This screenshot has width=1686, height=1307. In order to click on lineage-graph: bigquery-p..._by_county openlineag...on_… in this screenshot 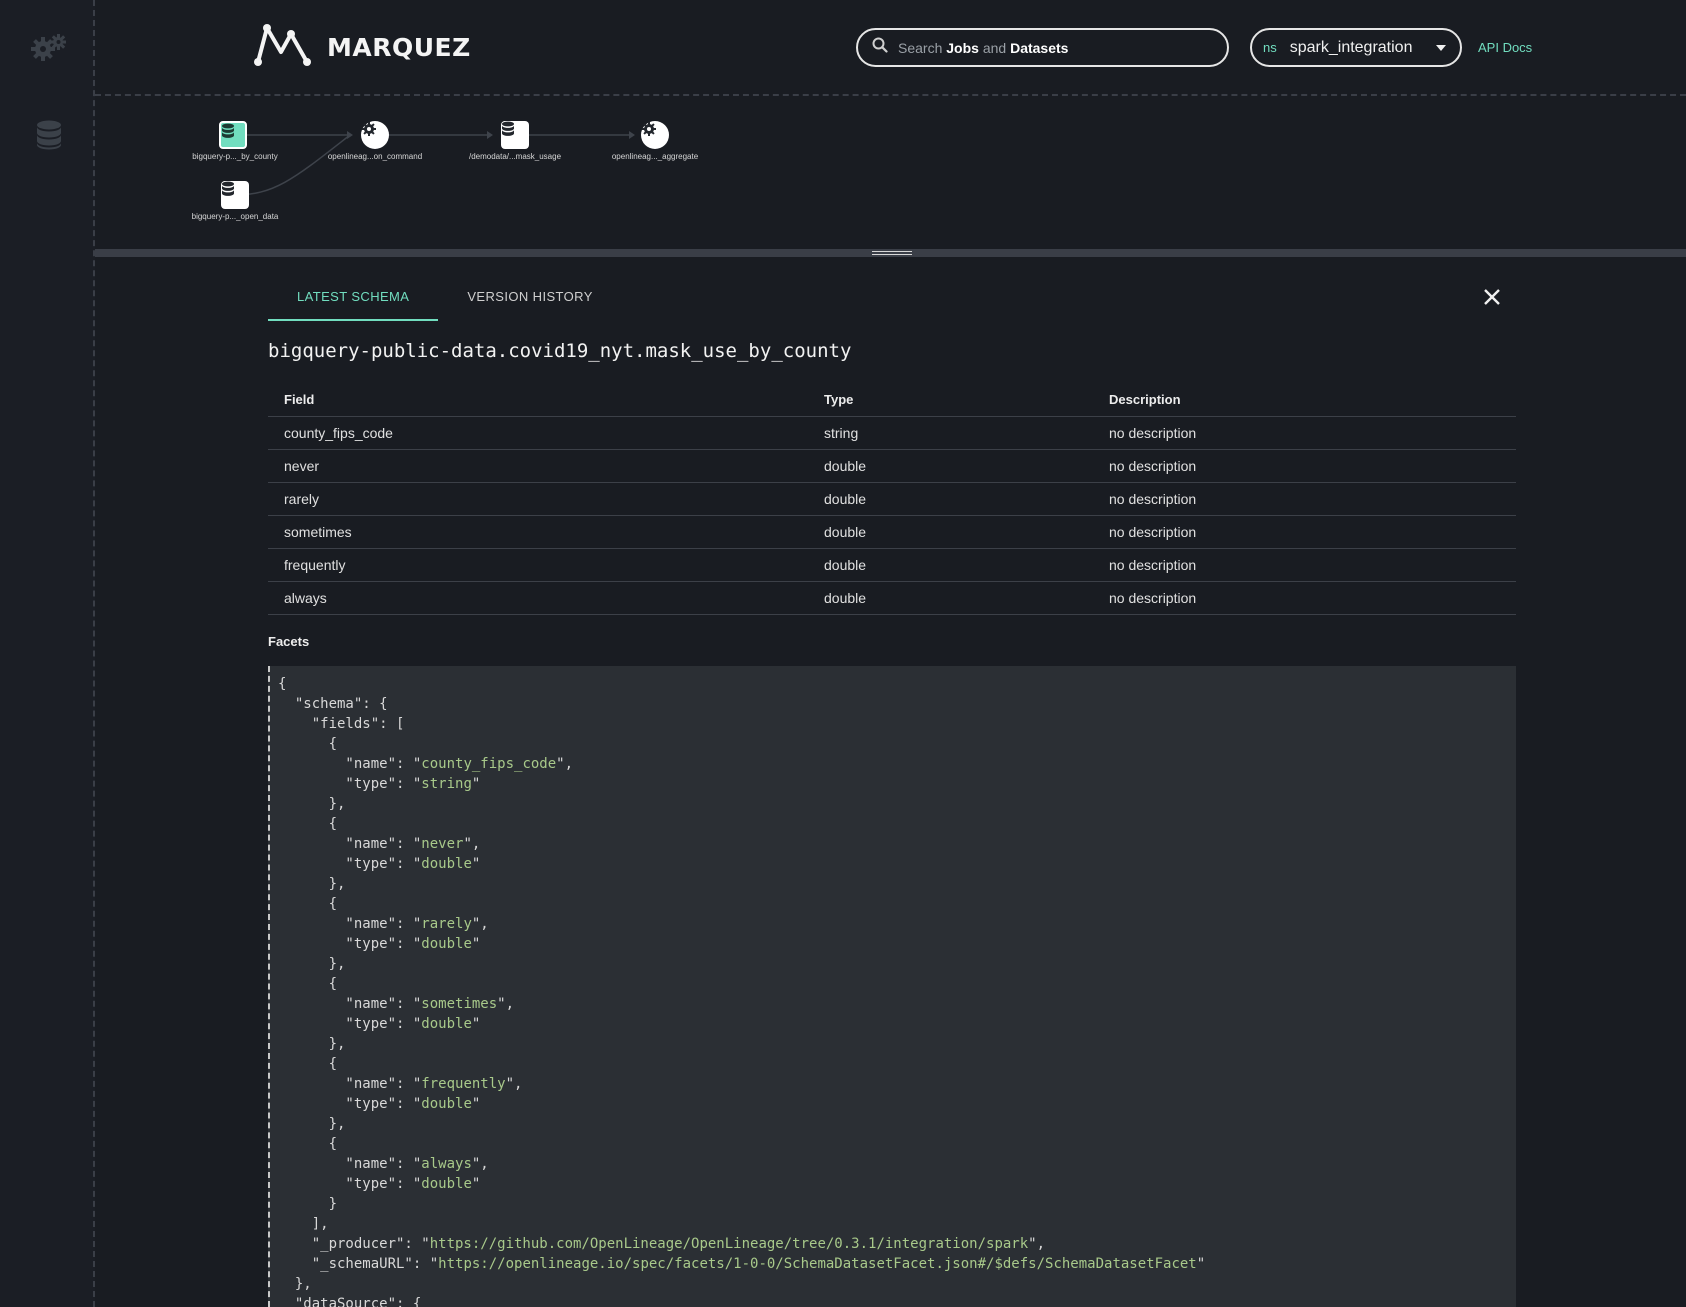, I will do `click(890, 173)`.